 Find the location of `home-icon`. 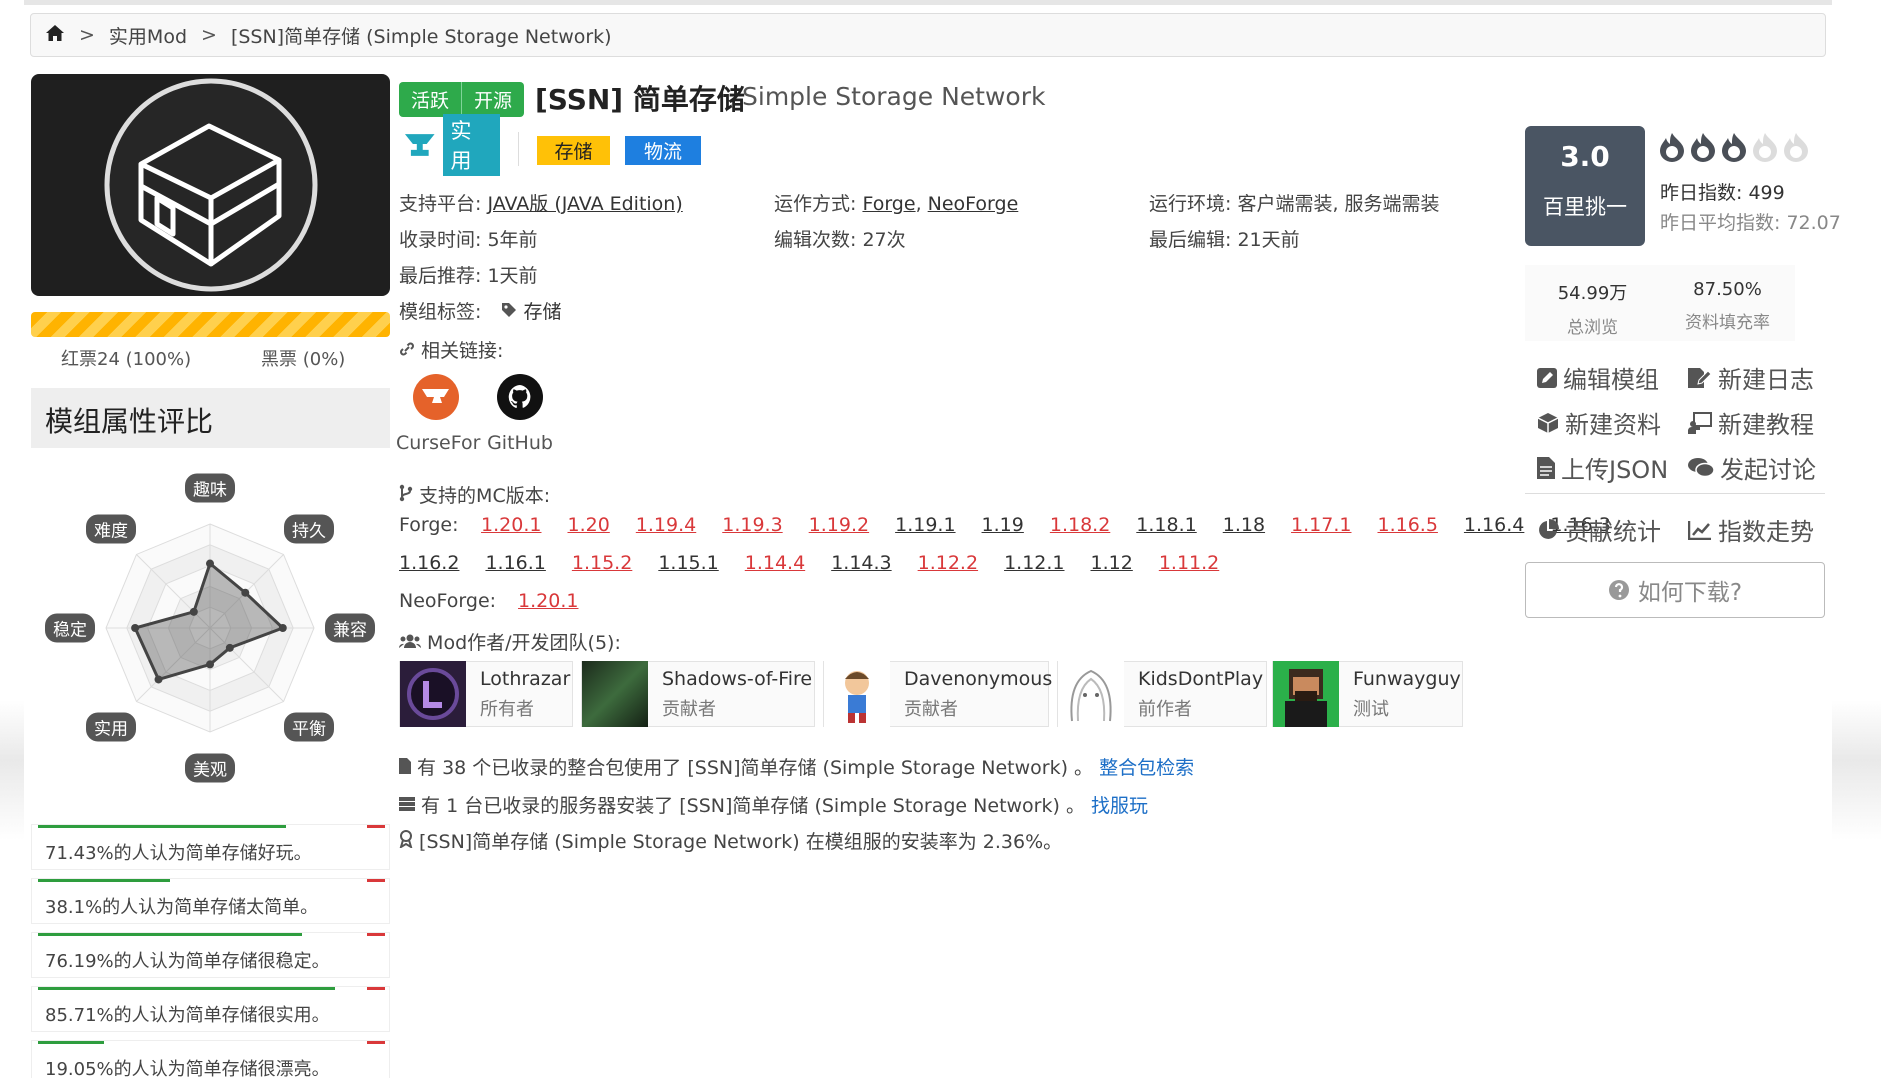

home-icon is located at coordinates (55, 35).